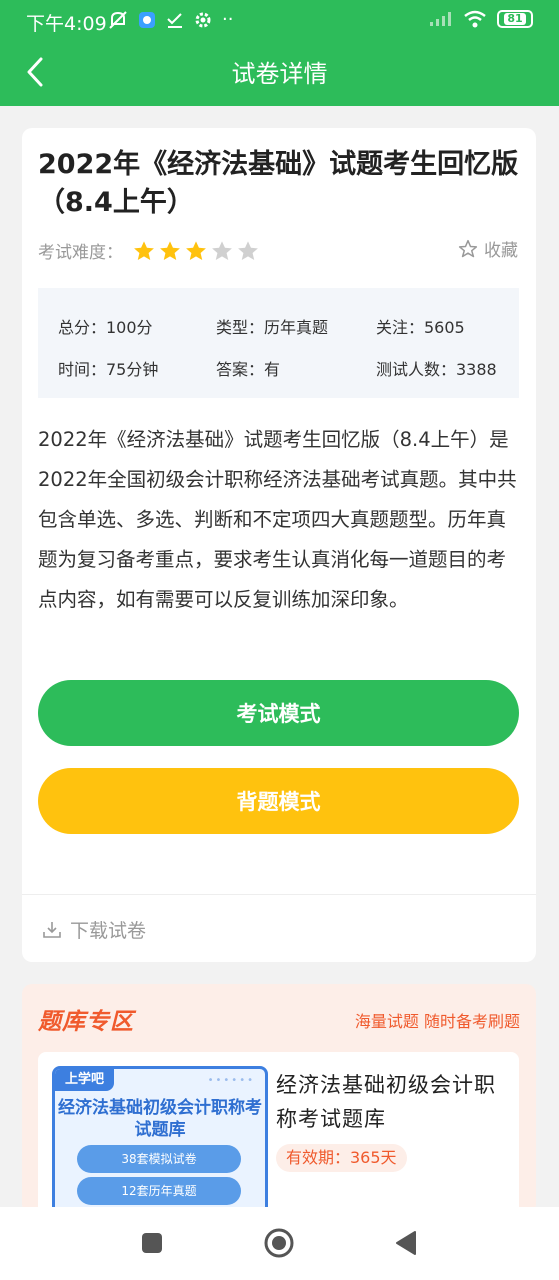 The height and width of the screenshot is (1280, 559). I want to click on nav-recent-button, so click(152, 1243).